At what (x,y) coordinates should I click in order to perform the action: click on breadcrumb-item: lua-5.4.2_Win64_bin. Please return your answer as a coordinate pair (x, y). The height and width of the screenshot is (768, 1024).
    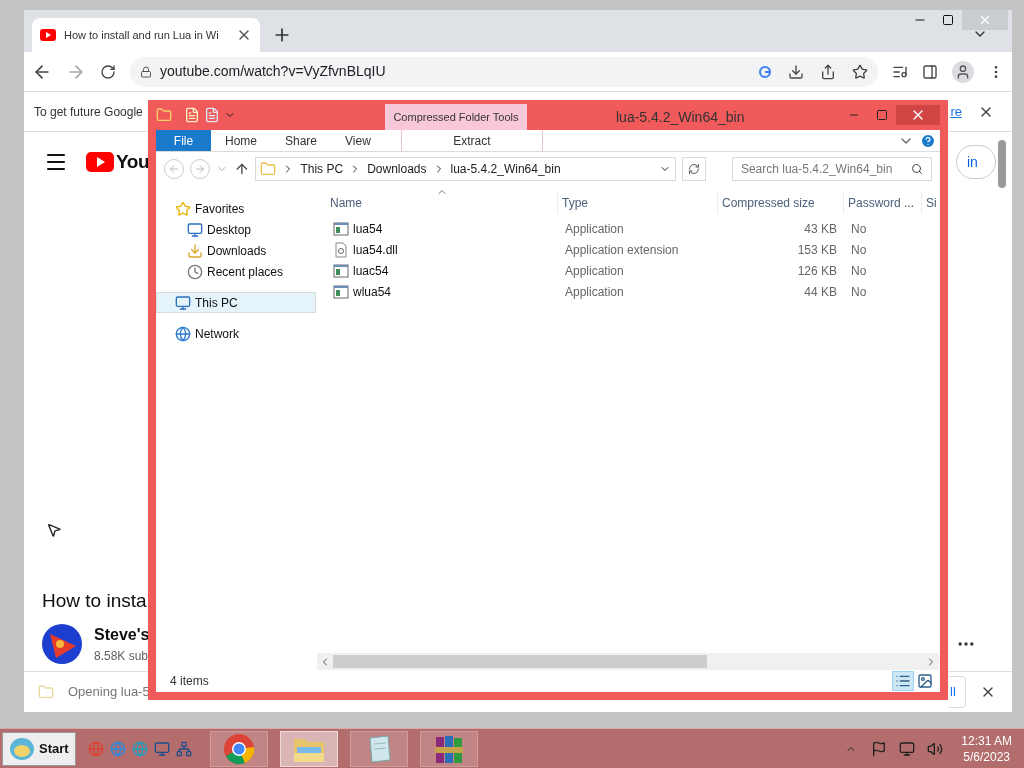
    Looking at the image, I should click on (505, 169).